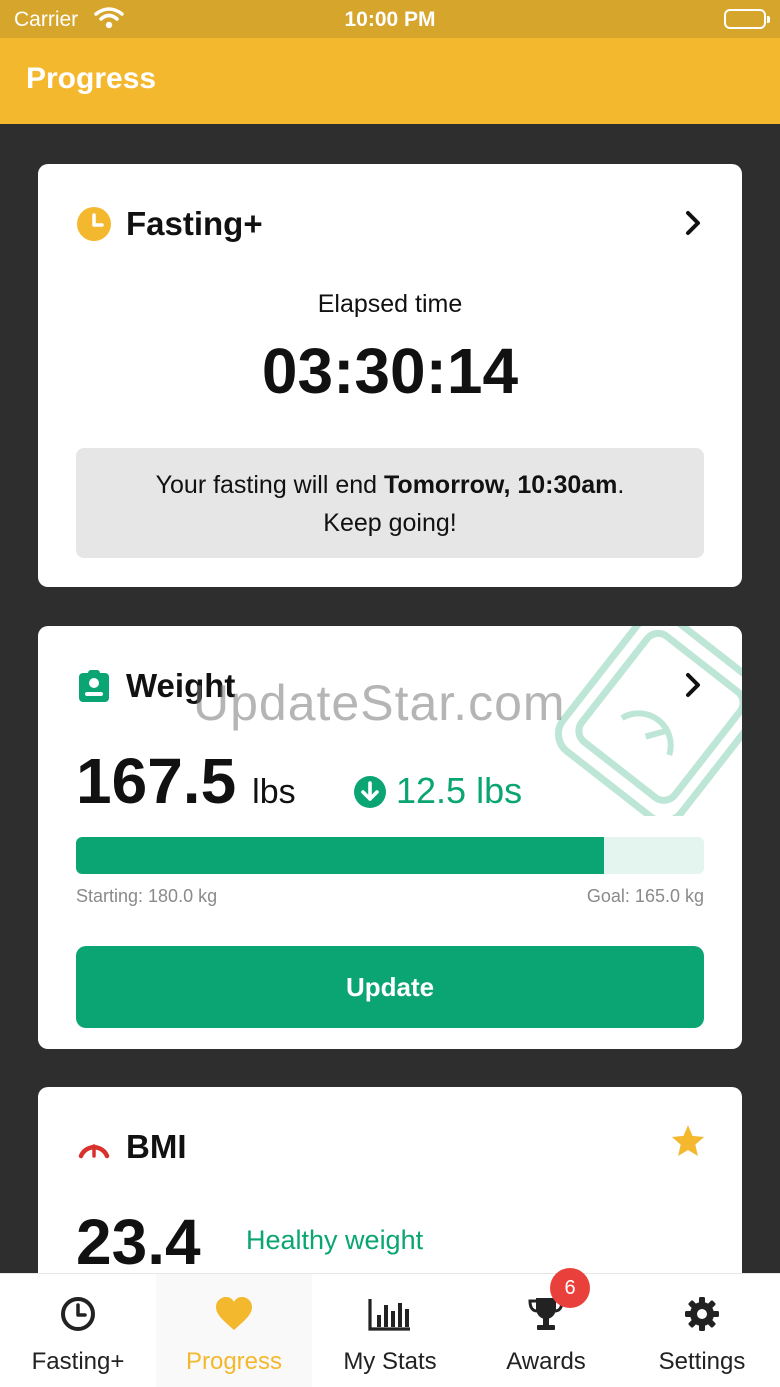 The width and height of the screenshot is (780, 1387). What do you see at coordinates (147, 896) in the screenshot?
I see `starting-weight-label: Starting: 180.0 kg` at bounding box center [147, 896].